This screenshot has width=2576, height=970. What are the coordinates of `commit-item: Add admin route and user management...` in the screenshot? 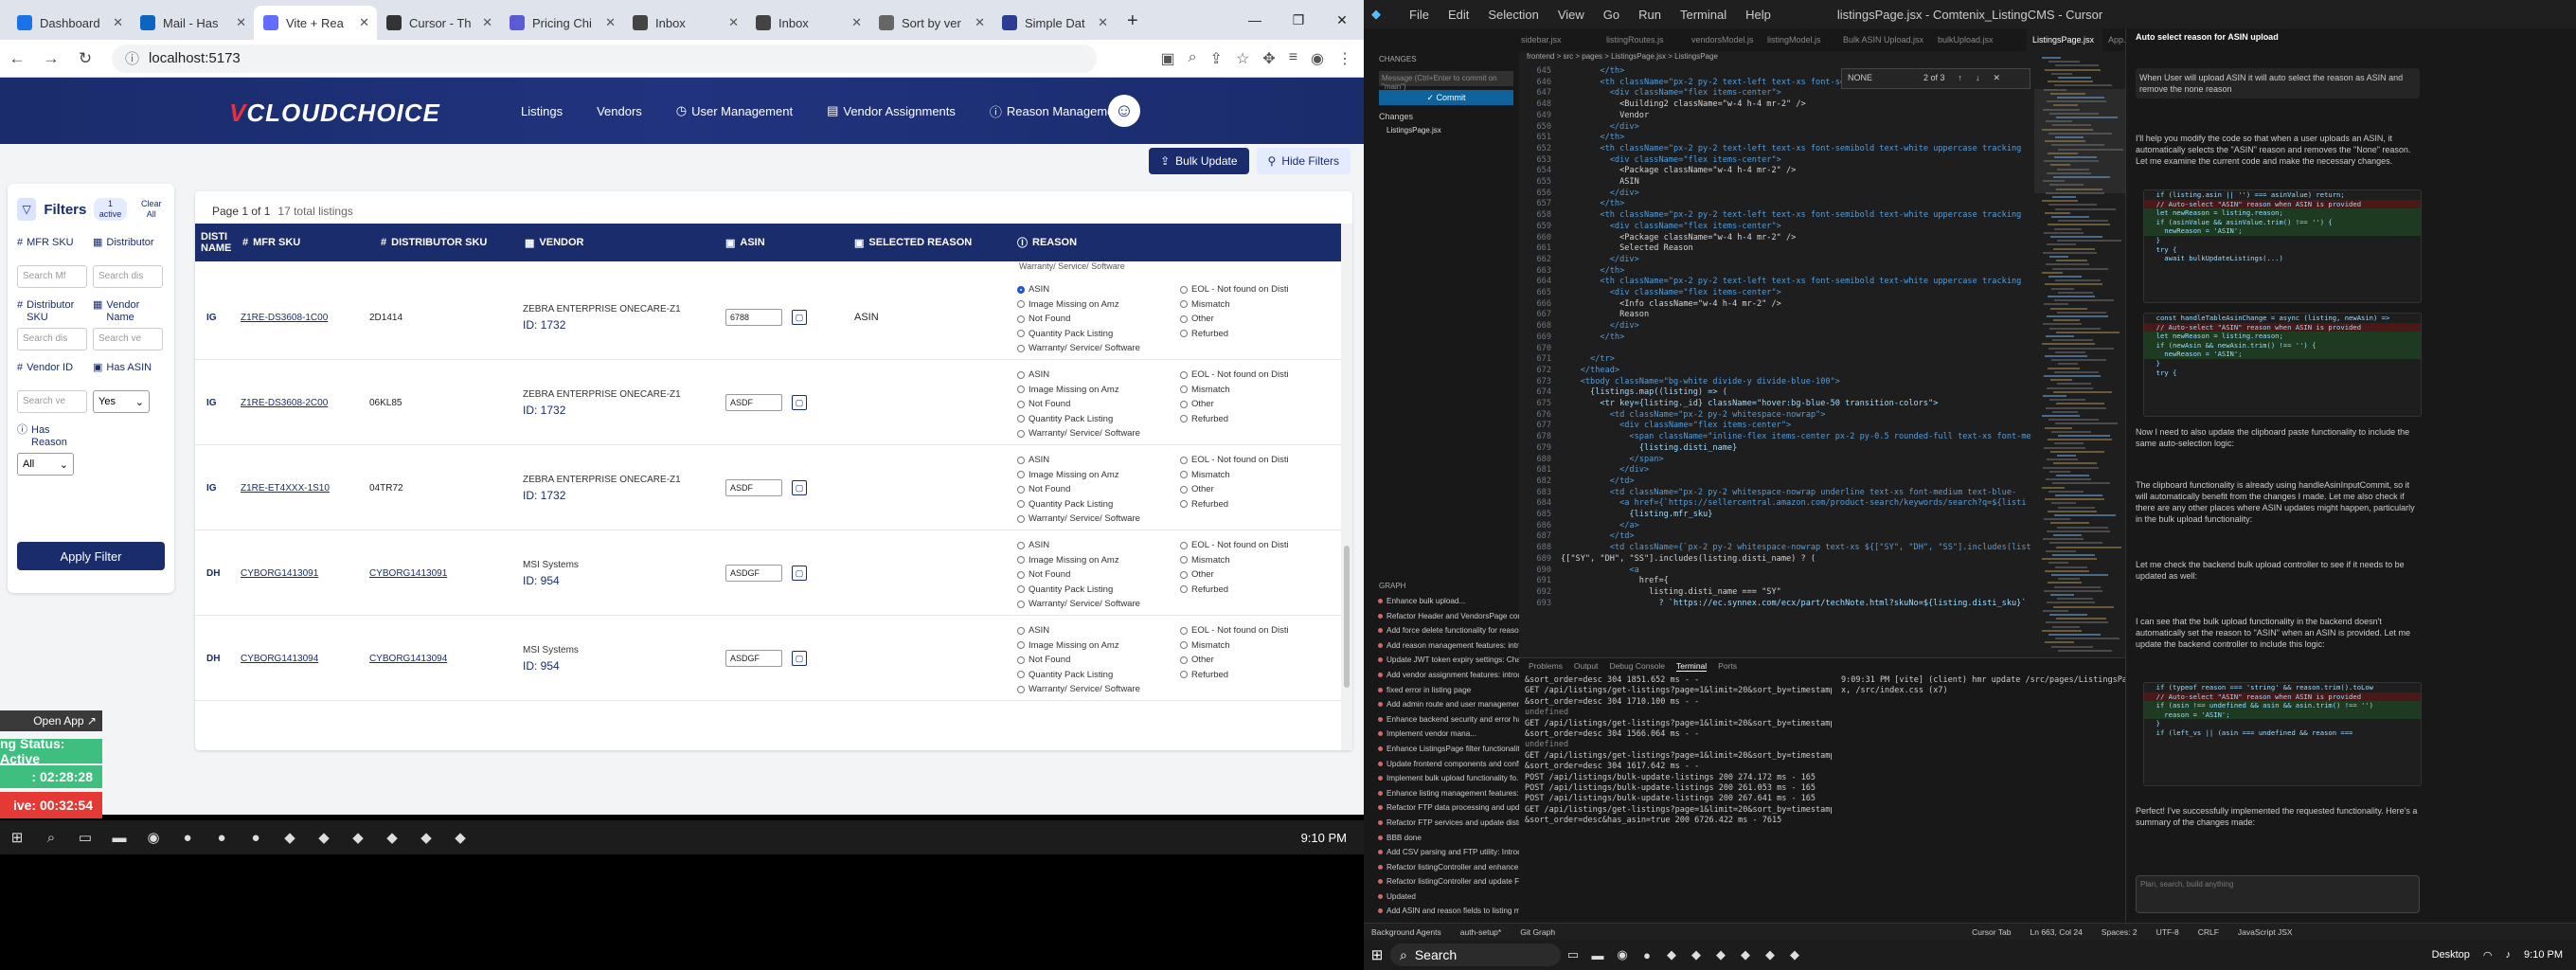 It's located at (1446, 704).